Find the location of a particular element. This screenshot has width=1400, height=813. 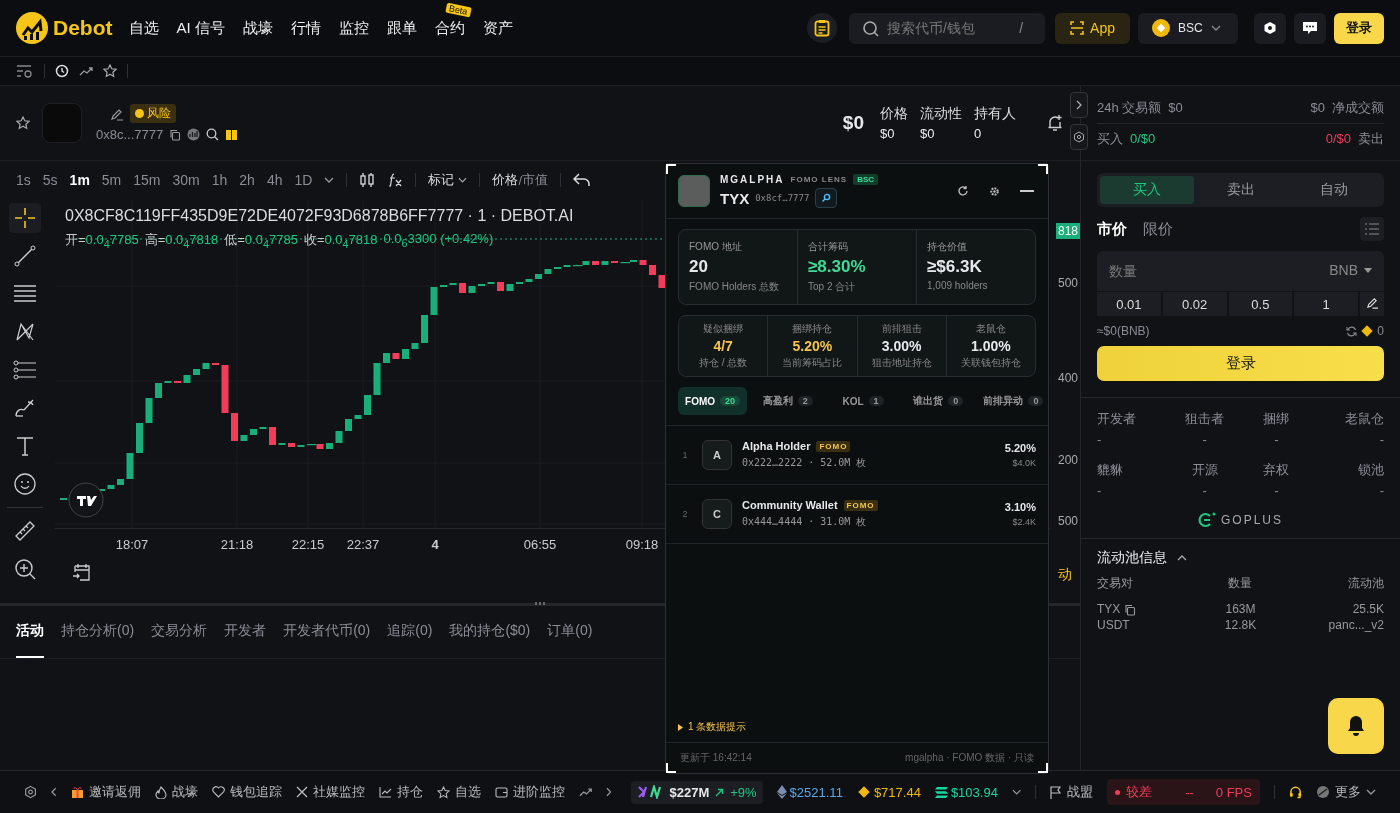

status-bar-link: 钱包追踪 is located at coordinates (246, 792).